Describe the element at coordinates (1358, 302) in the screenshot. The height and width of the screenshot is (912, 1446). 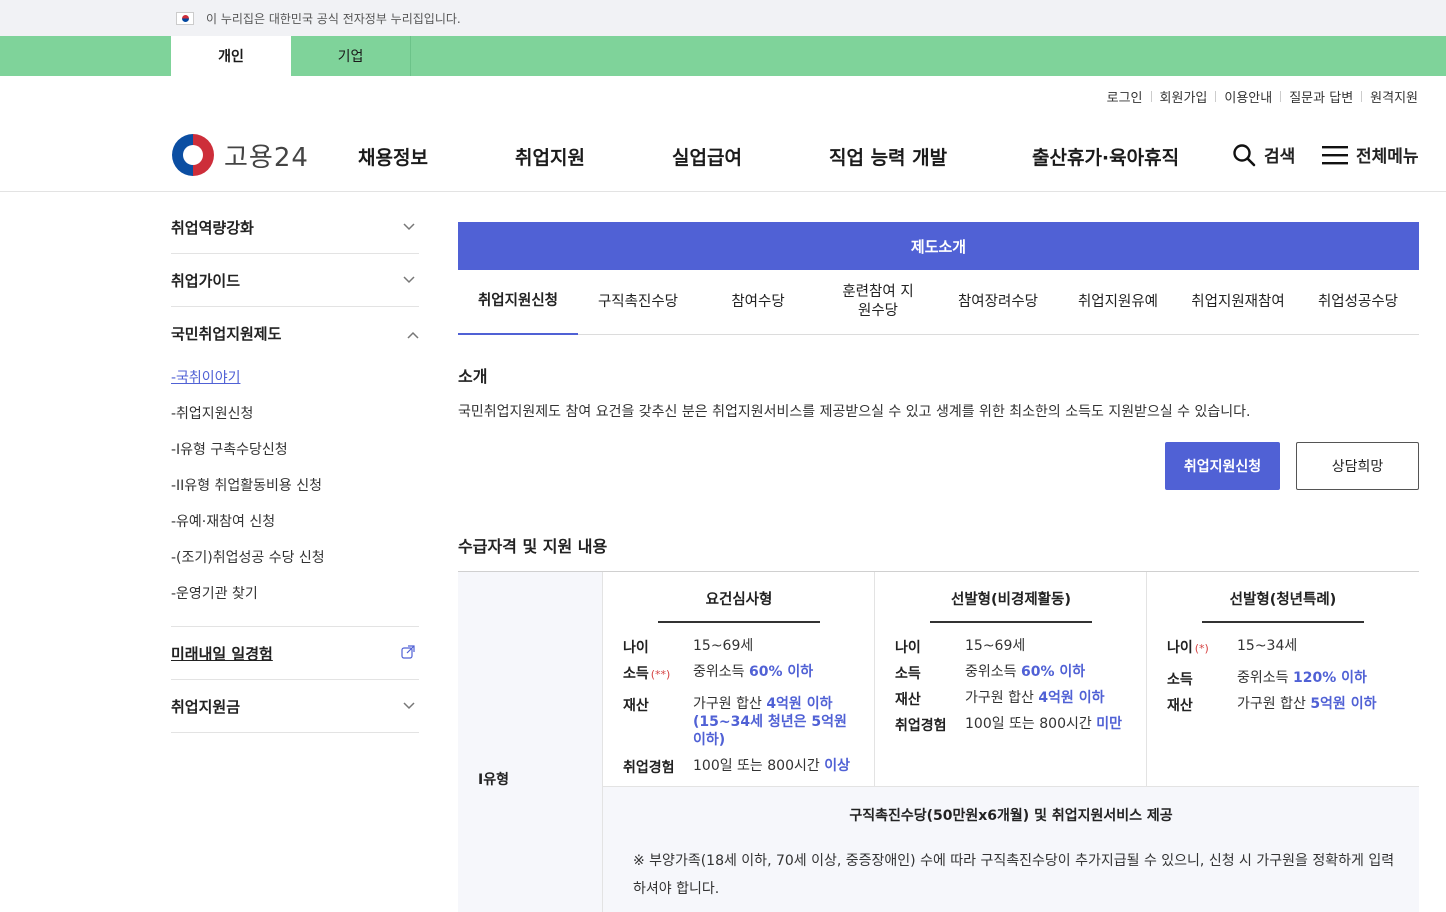
I see `tab-success-allowance: 취업성공수당` at that location.